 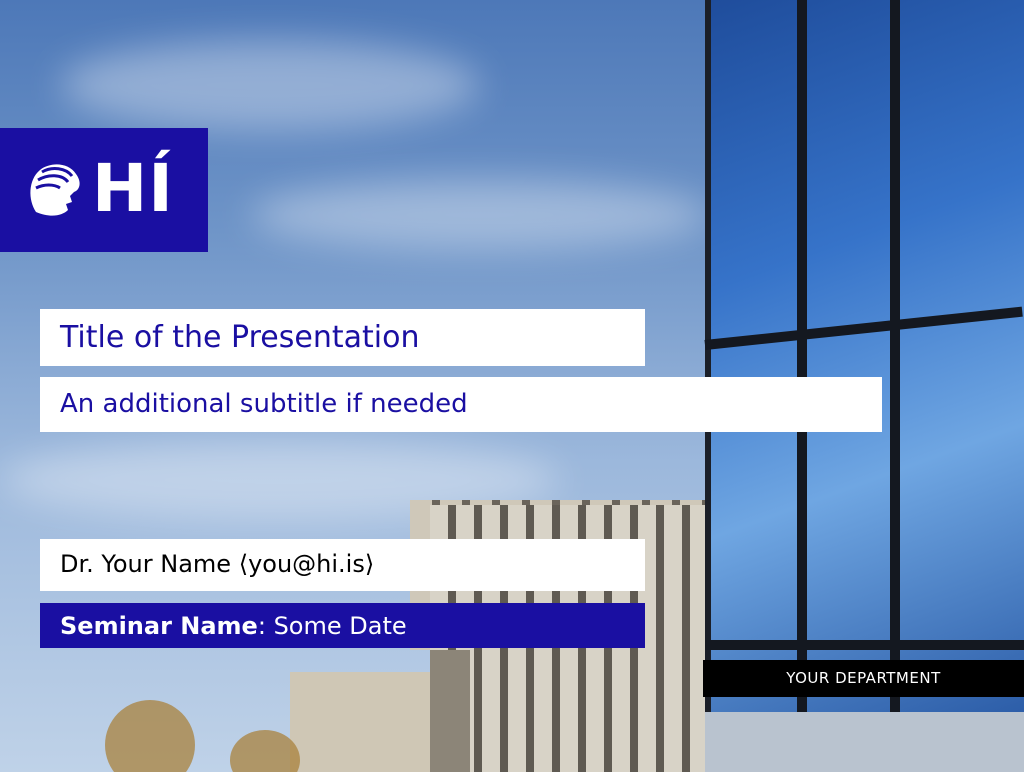 I want to click on seminar-date: Some Date, so click(x=336, y=626).